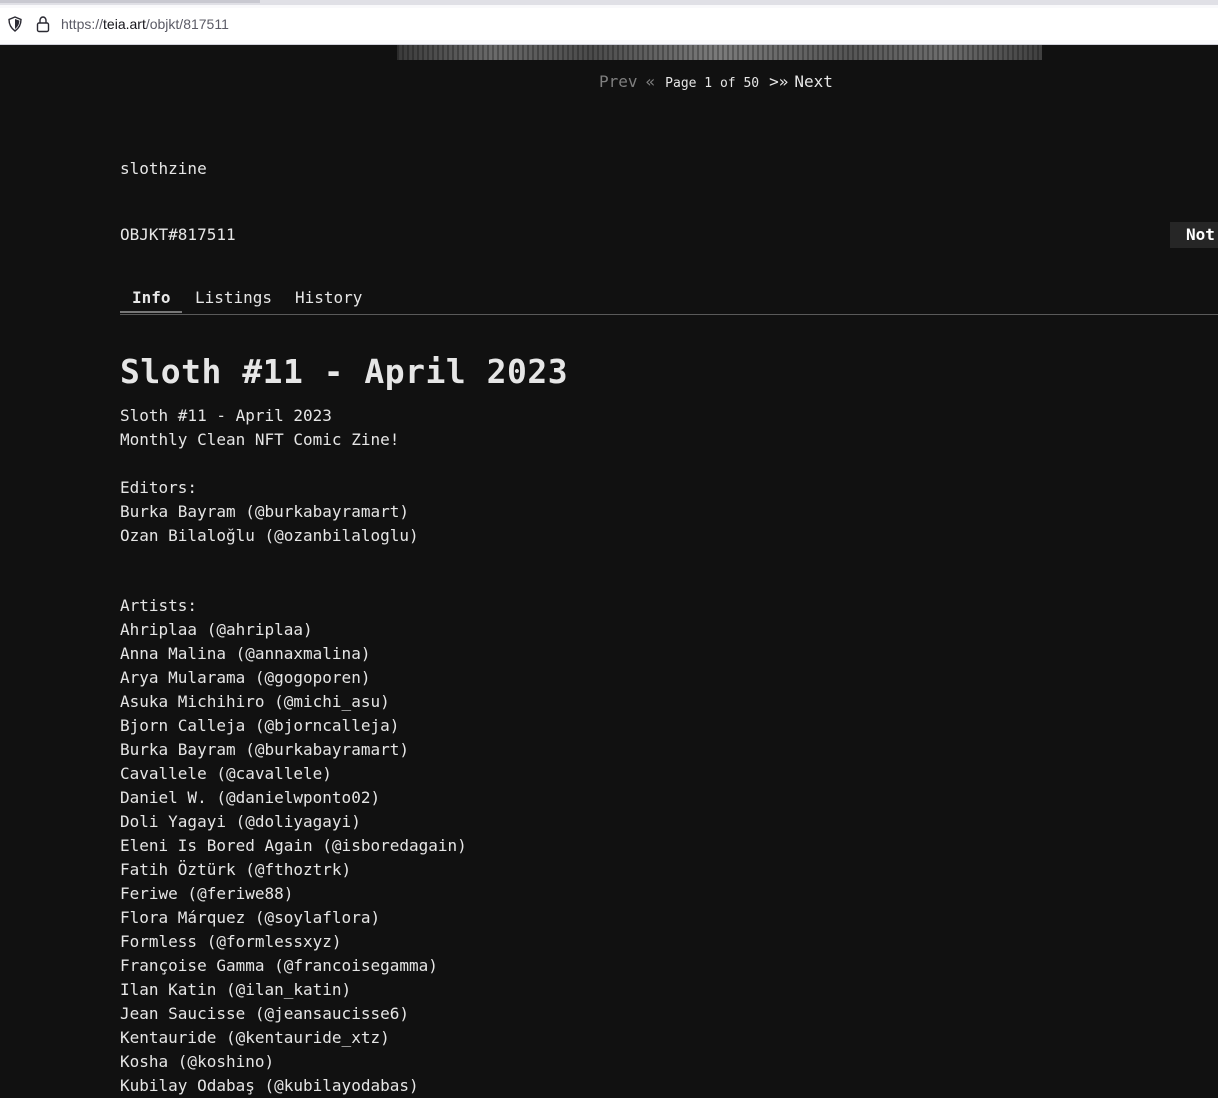  Describe the element at coordinates (233, 297) in the screenshot. I see `tab-listings: Listings` at that location.